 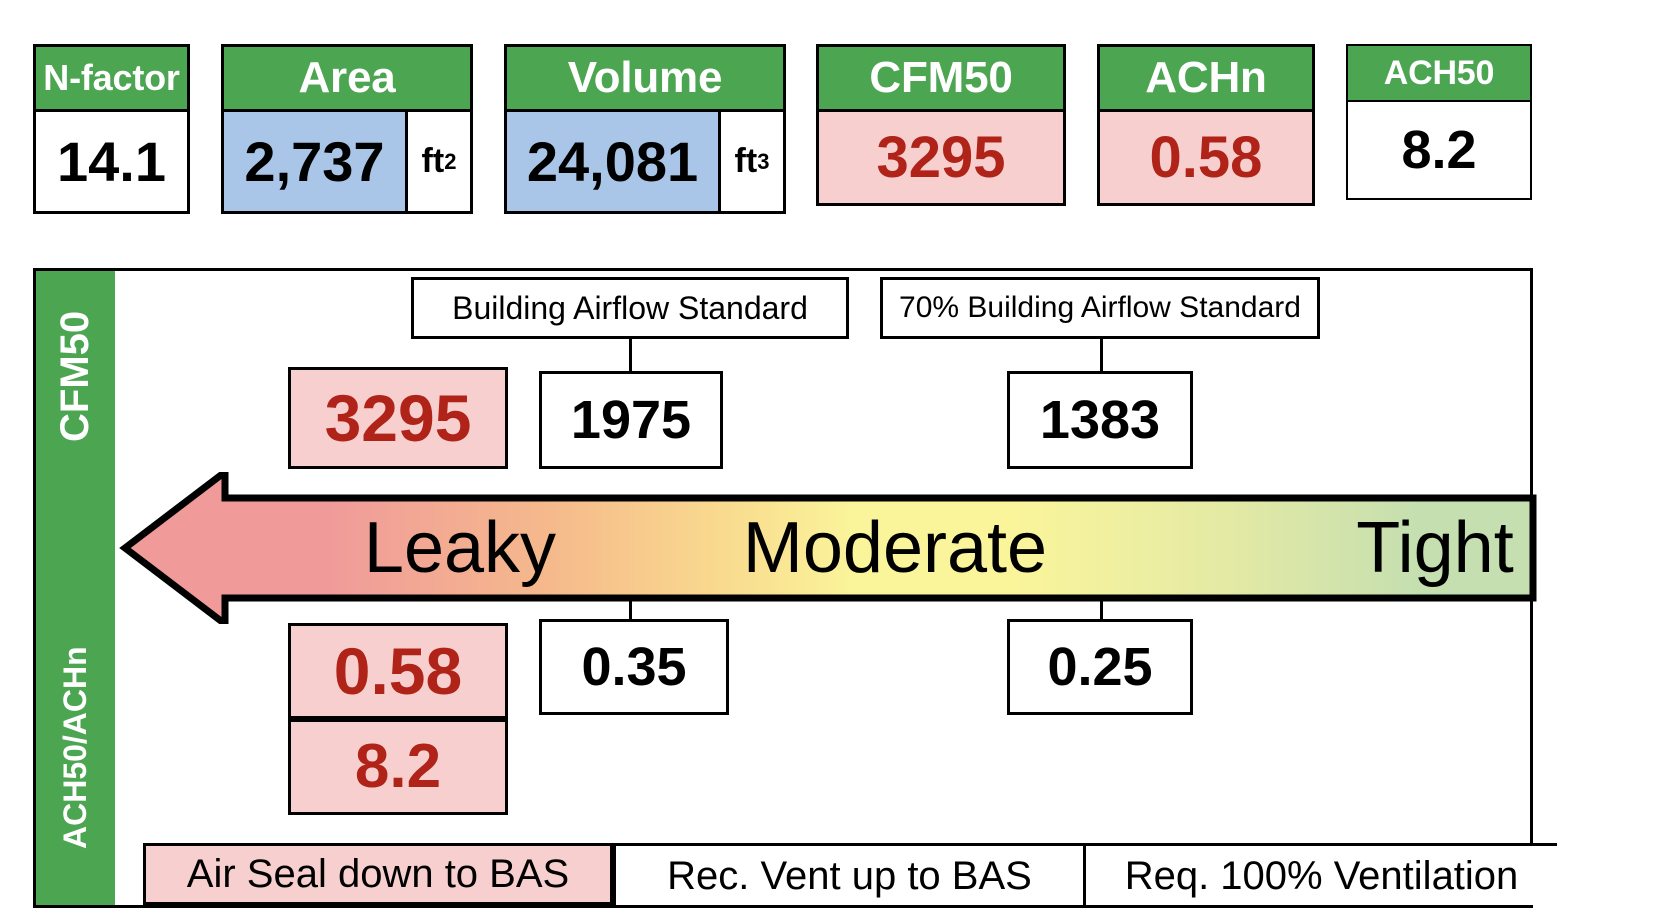 What do you see at coordinates (630, 308) in the screenshot?
I see `building-airflow-standard-label: Building Airflow Standard` at bounding box center [630, 308].